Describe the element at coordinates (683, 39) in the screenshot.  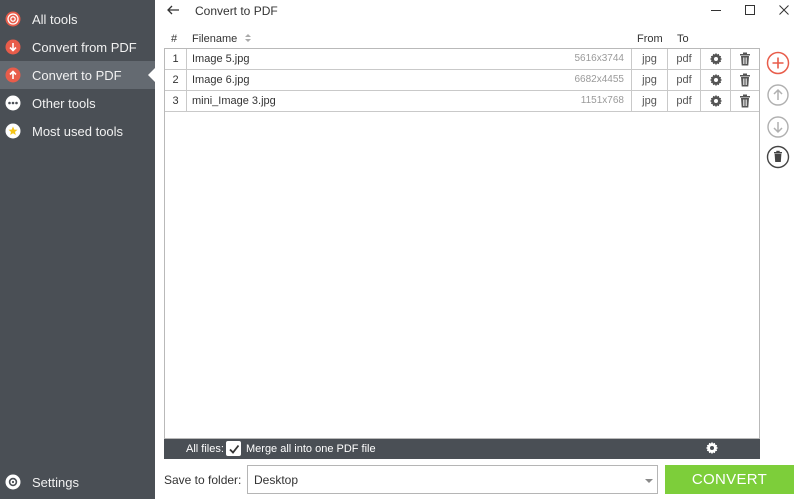
I see `column-header-to: To` at that location.